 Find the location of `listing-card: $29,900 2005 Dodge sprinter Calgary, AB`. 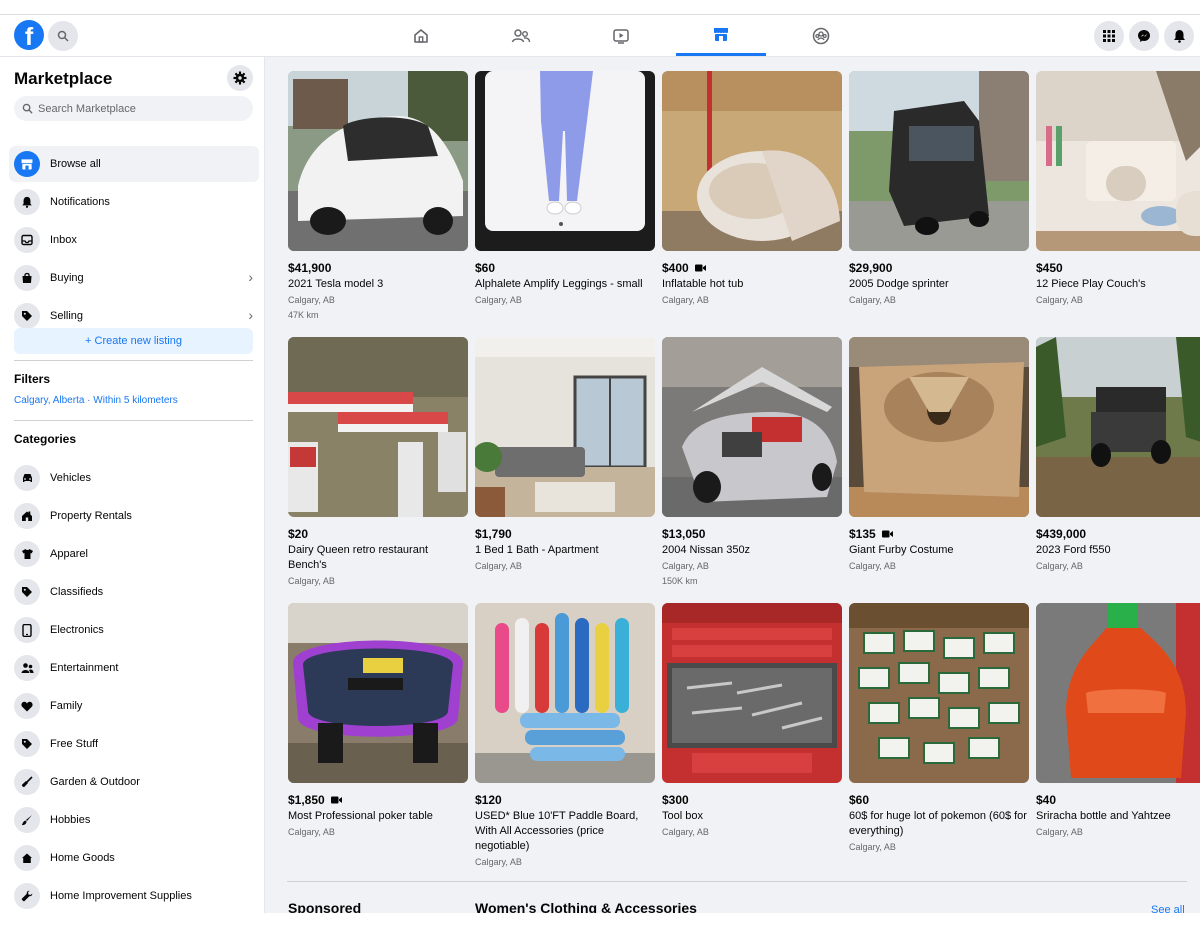

listing-card: $29,900 2005 Dodge sprinter Calgary, AB is located at coordinates (939, 189).